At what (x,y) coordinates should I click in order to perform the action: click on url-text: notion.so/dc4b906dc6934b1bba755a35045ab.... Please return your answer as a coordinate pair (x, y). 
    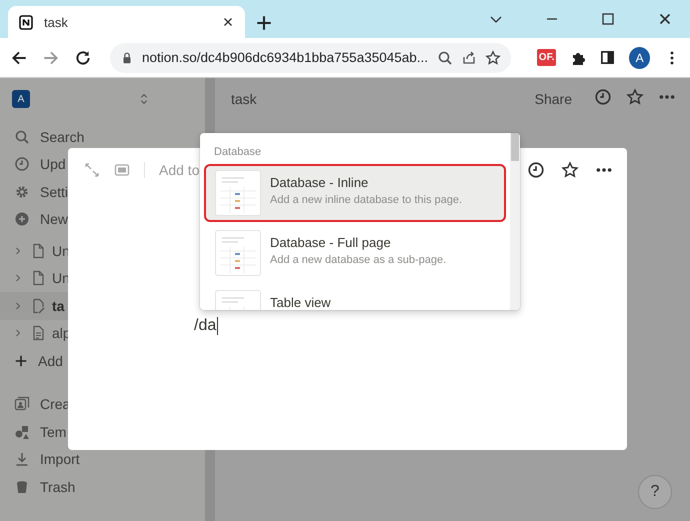
    Looking at the image, I should click on (285, 57).